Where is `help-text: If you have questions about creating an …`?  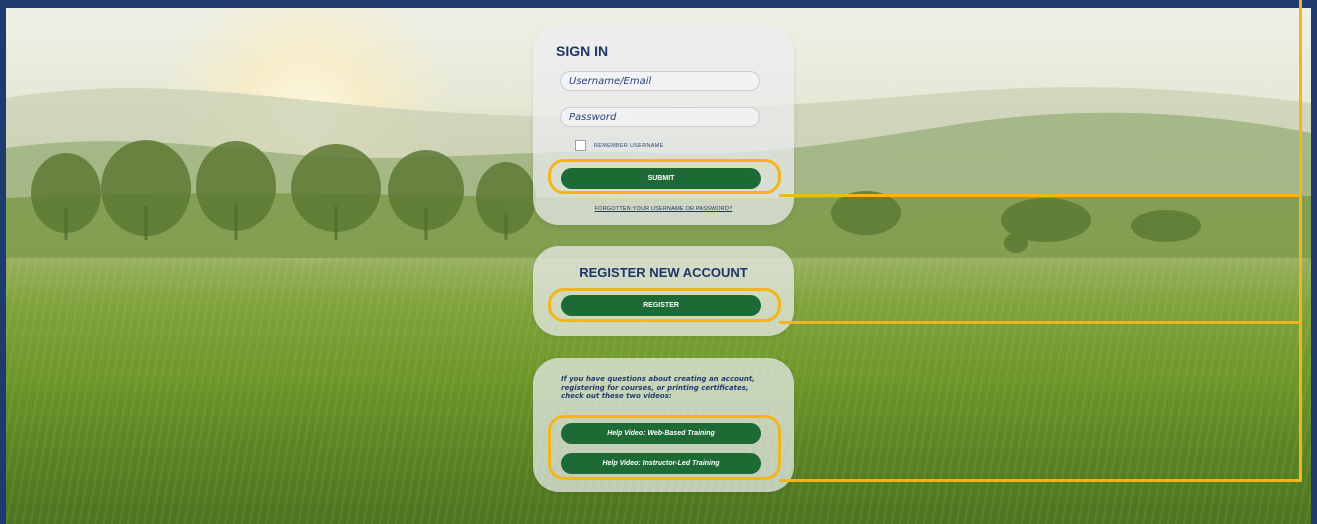
help-text: If you have questions about creating an … is located at coordinates (658, 387).